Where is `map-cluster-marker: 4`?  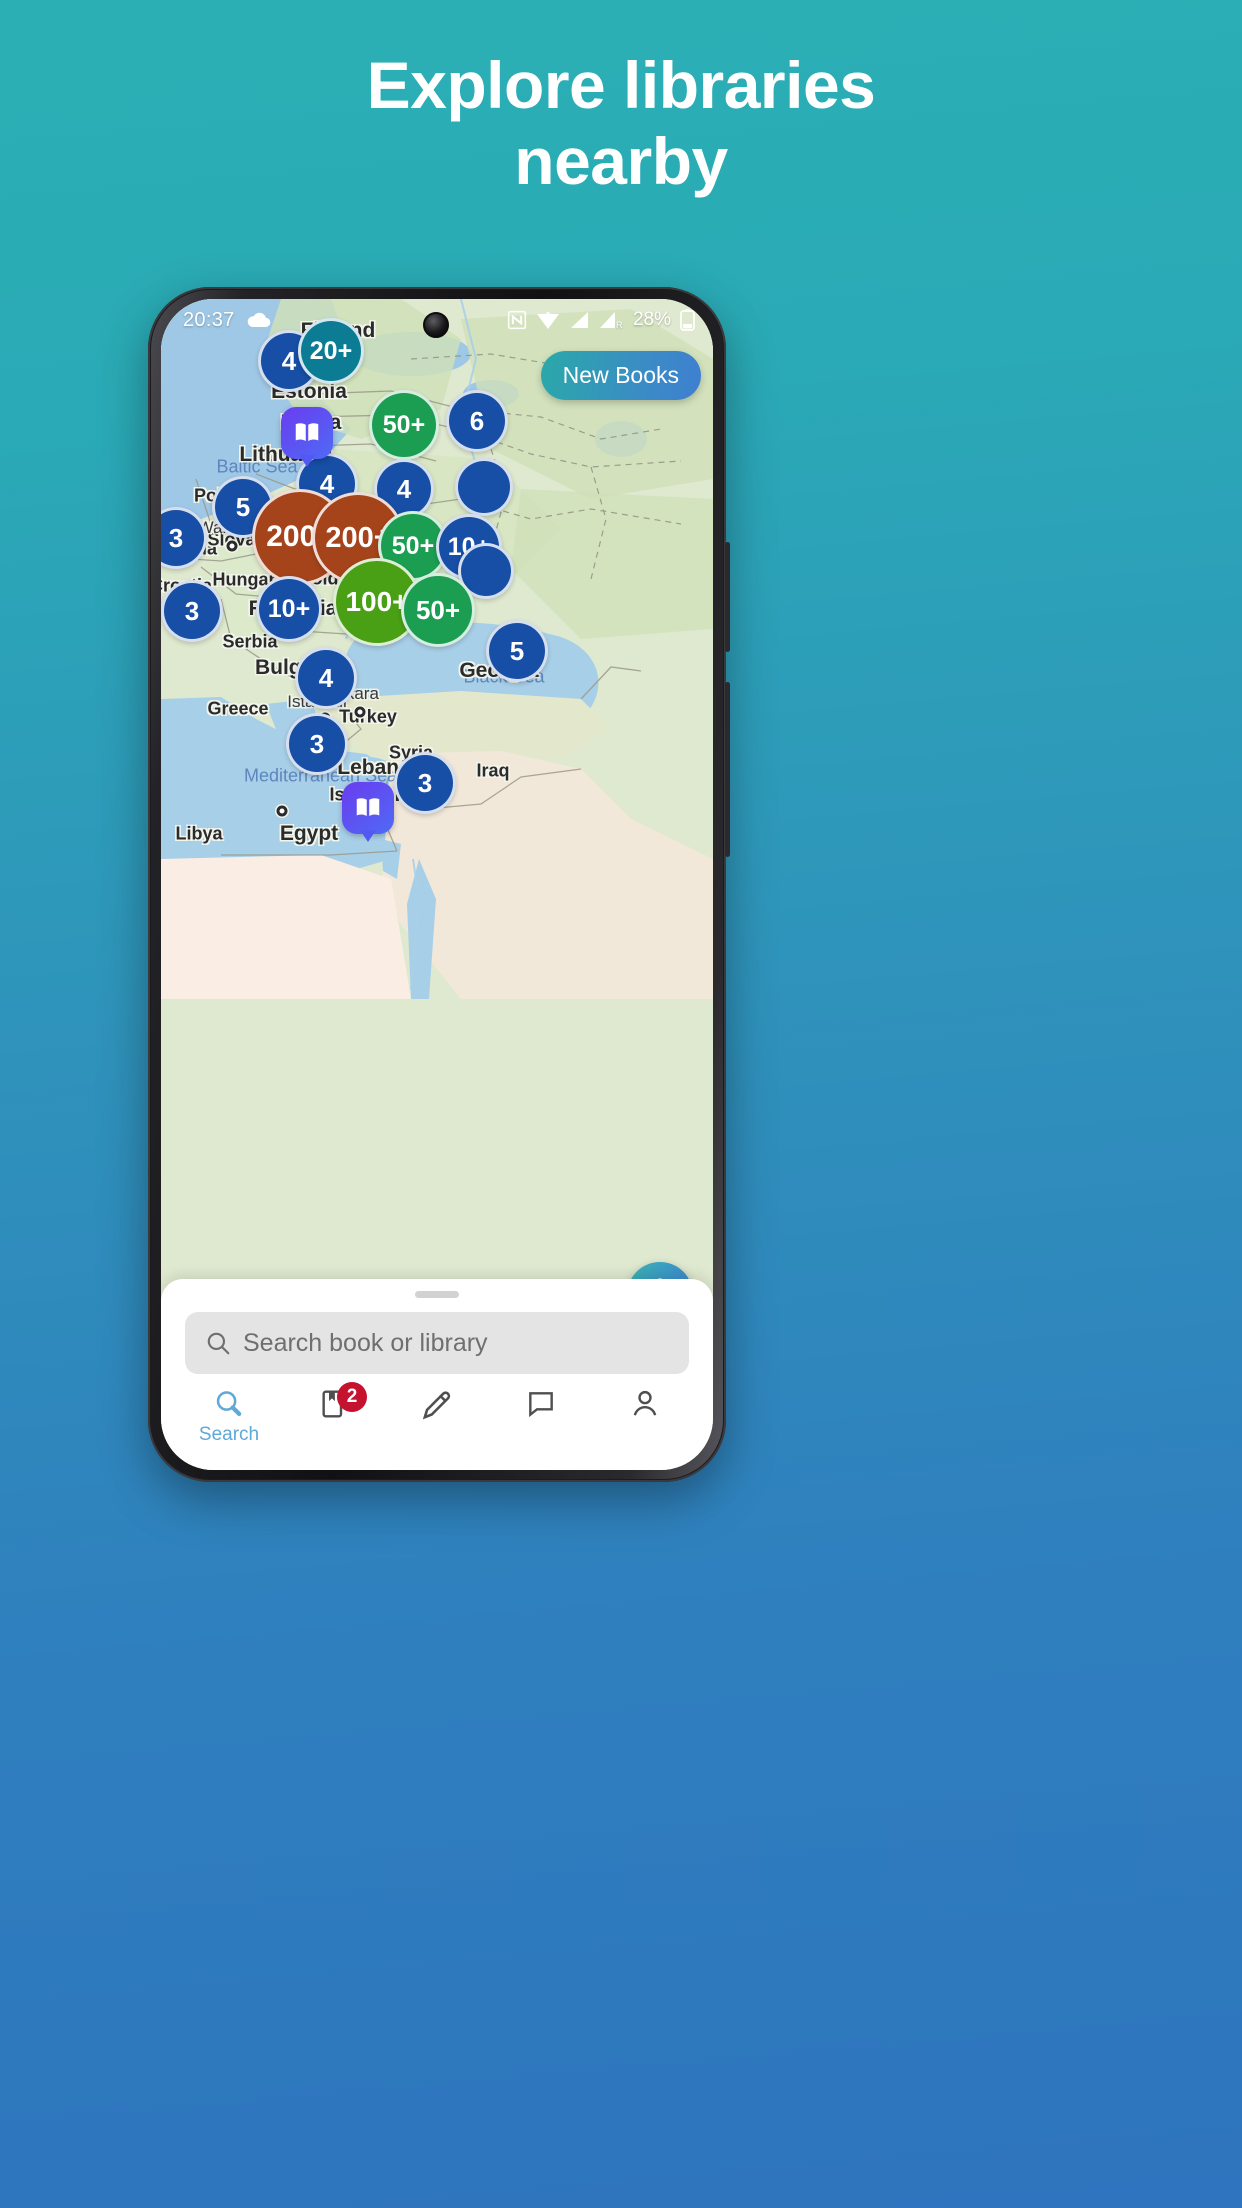 map-cluster-marker: 4 is located at coordinates (326, 678).